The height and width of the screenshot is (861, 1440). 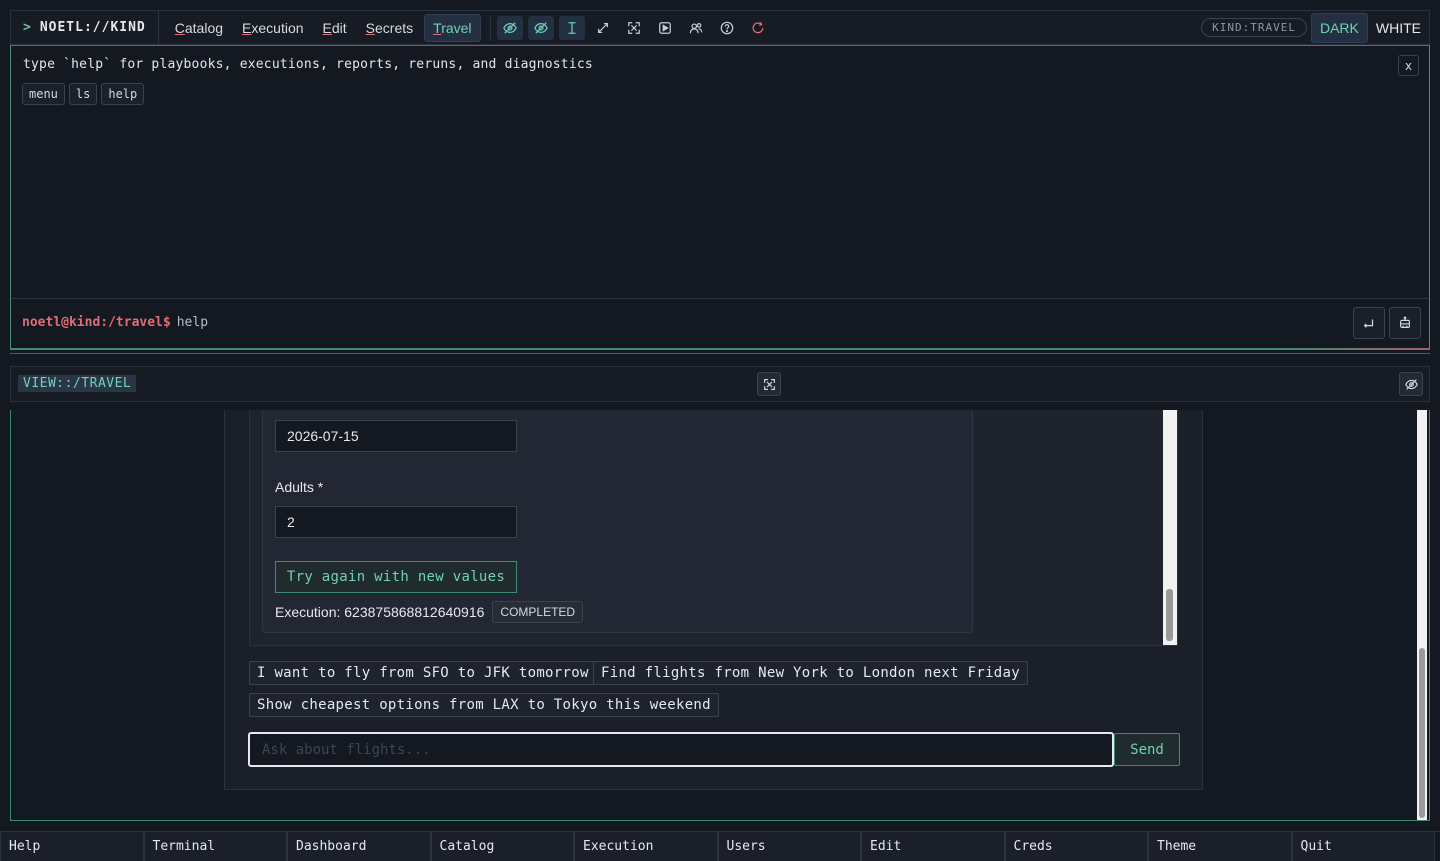 I want to click on bottom-item-creds: Creds, so click(x=1076, y=846).